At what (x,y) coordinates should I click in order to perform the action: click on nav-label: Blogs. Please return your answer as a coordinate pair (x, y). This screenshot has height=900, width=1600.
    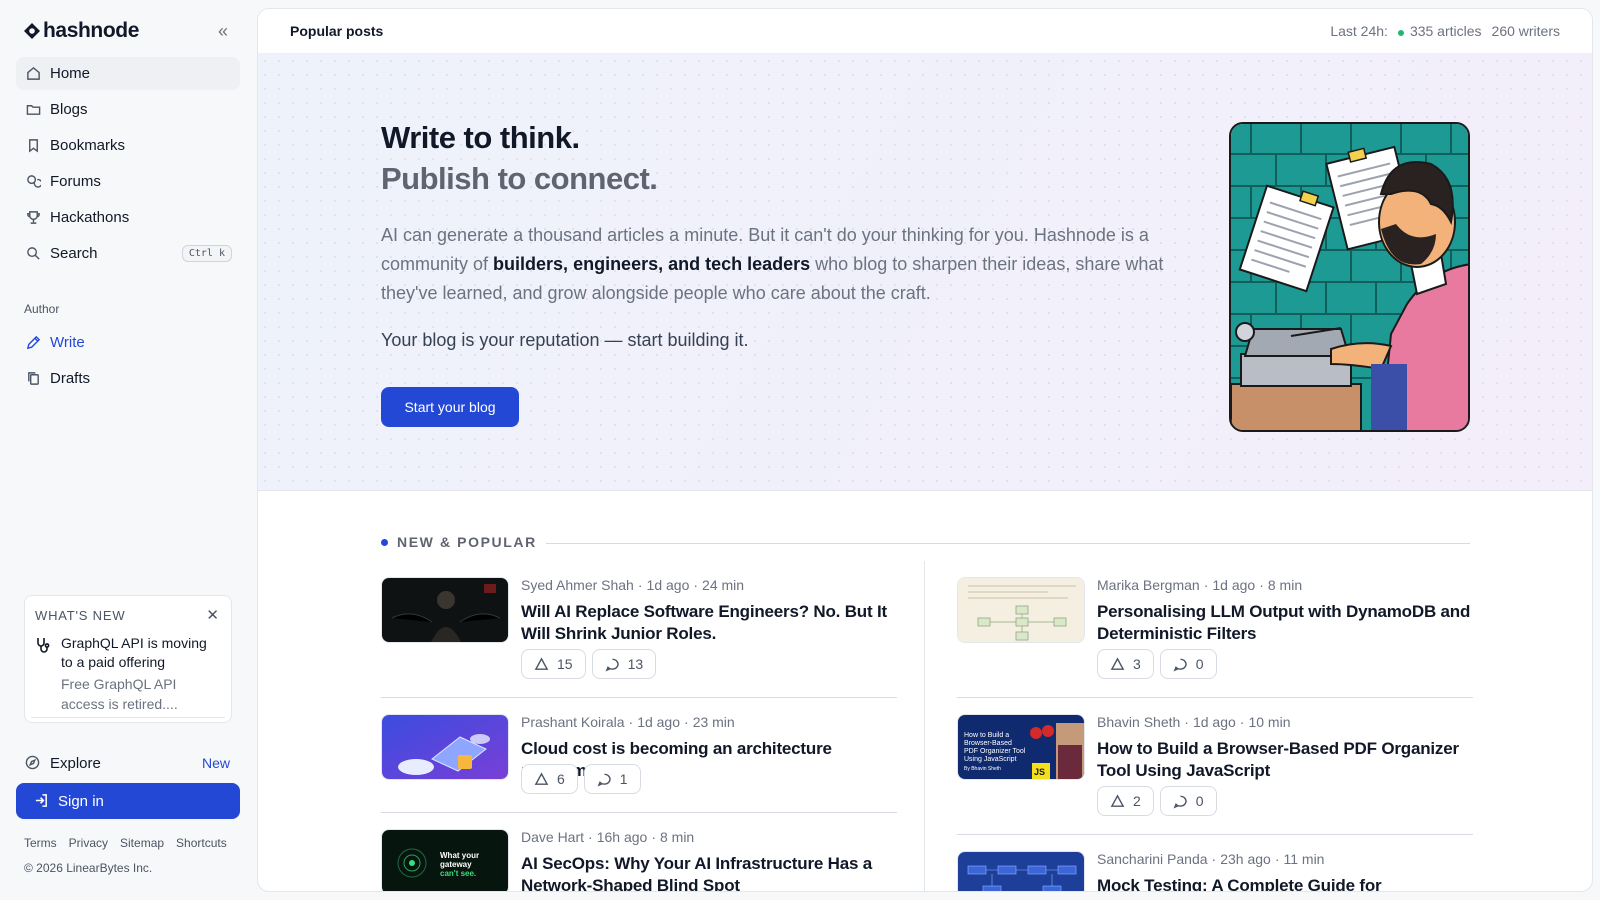
    Looking at the image, I should click on (69, 109).